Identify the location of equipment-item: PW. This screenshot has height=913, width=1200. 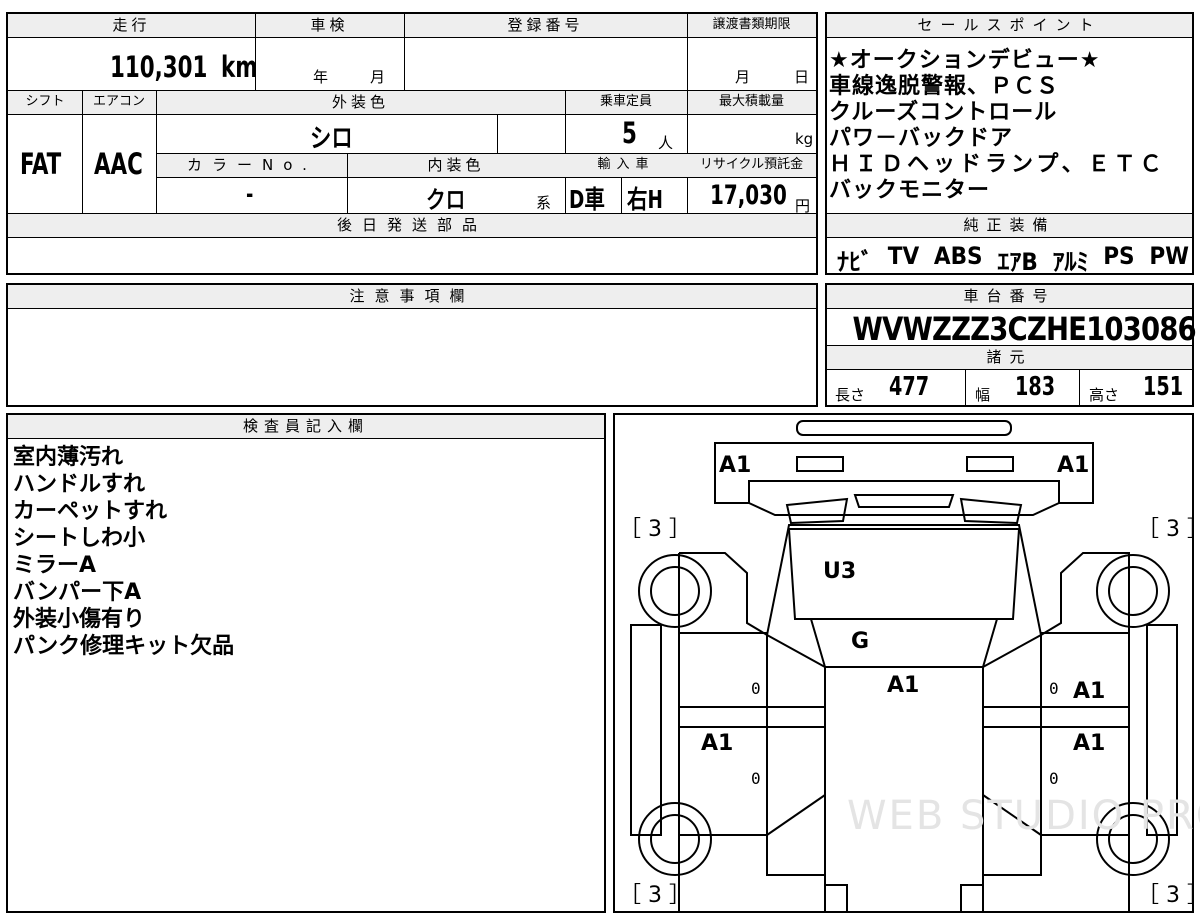
(1169, 256).